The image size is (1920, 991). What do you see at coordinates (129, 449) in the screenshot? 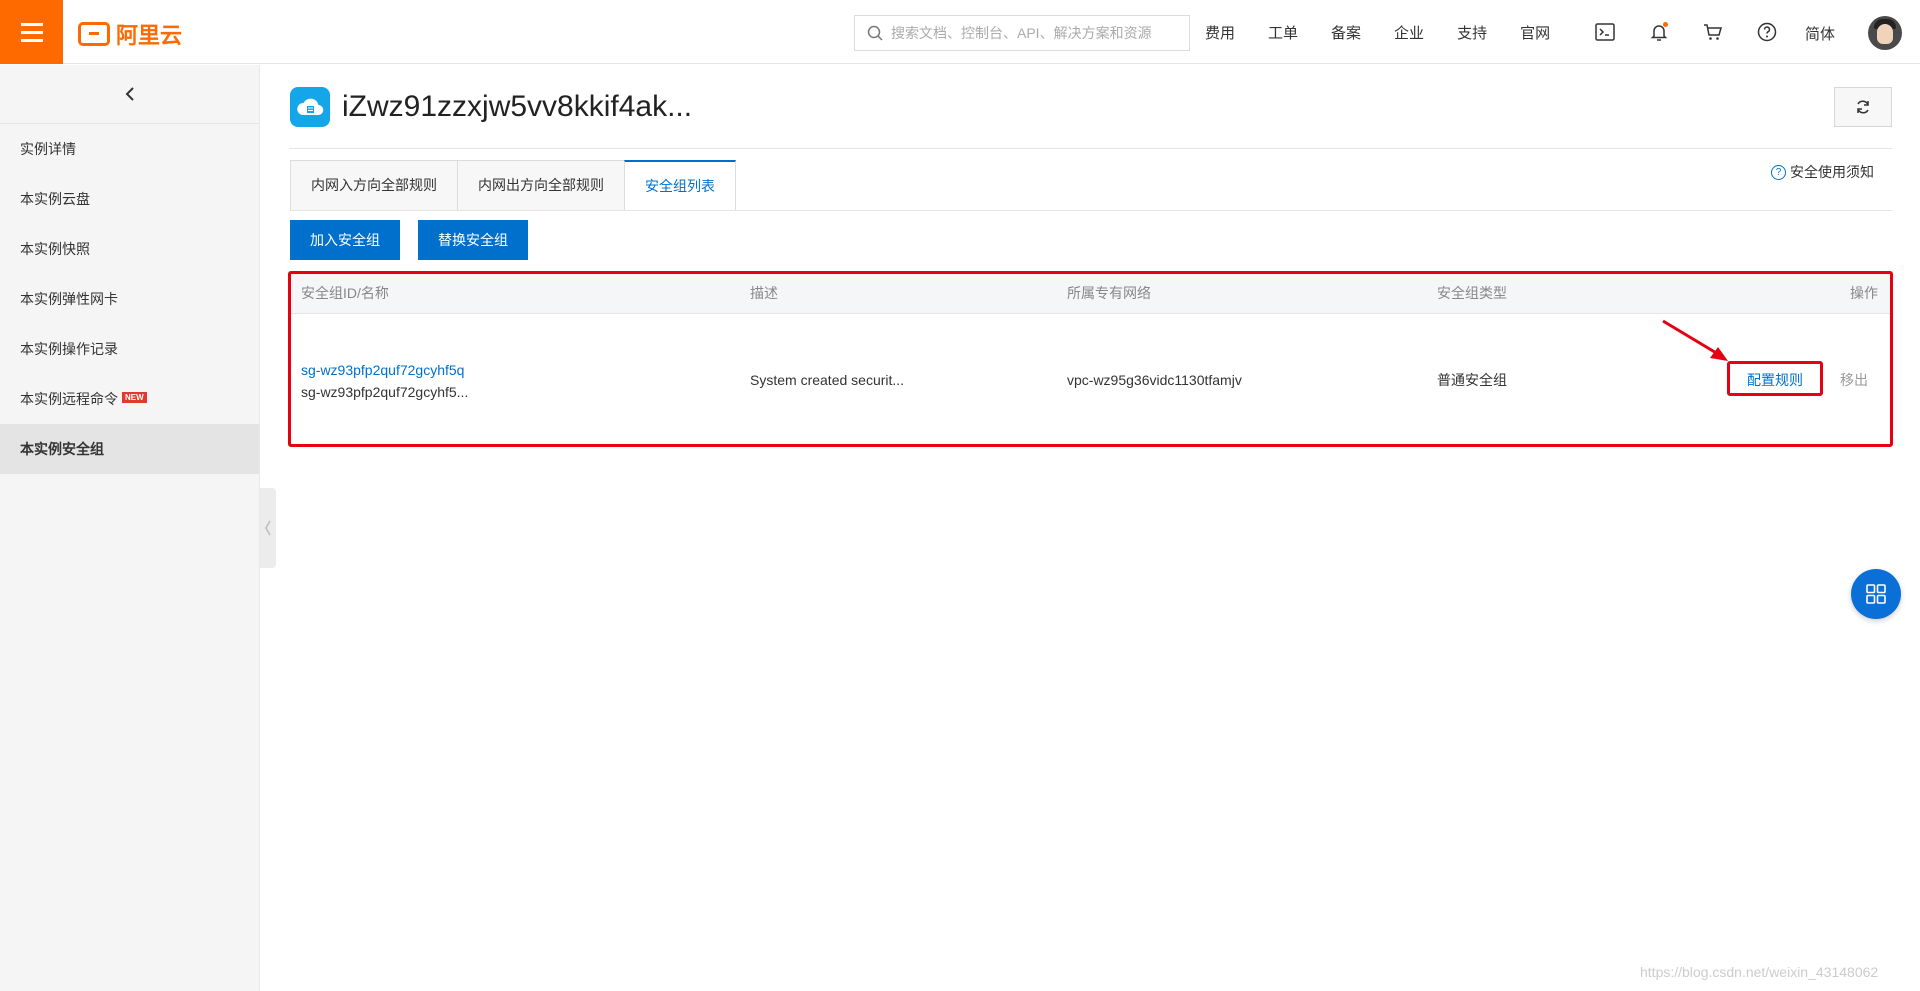
I see `sidebar-item-security-groups: 本实例安全组` at bounding box center [129, 449].